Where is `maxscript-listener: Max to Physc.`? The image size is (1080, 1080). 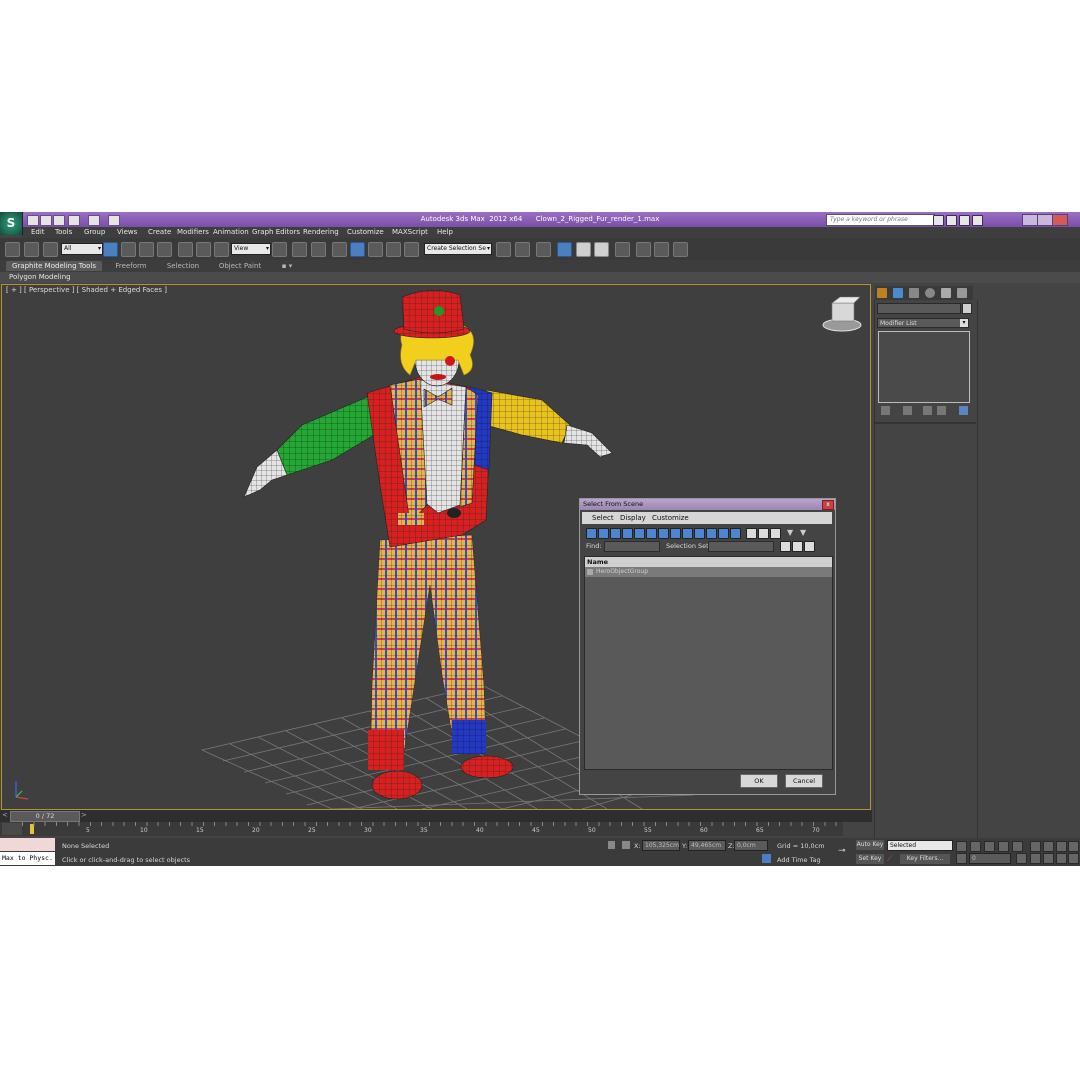
maxscript-listener: Max to Physc. is located at coordinates (27, 858).